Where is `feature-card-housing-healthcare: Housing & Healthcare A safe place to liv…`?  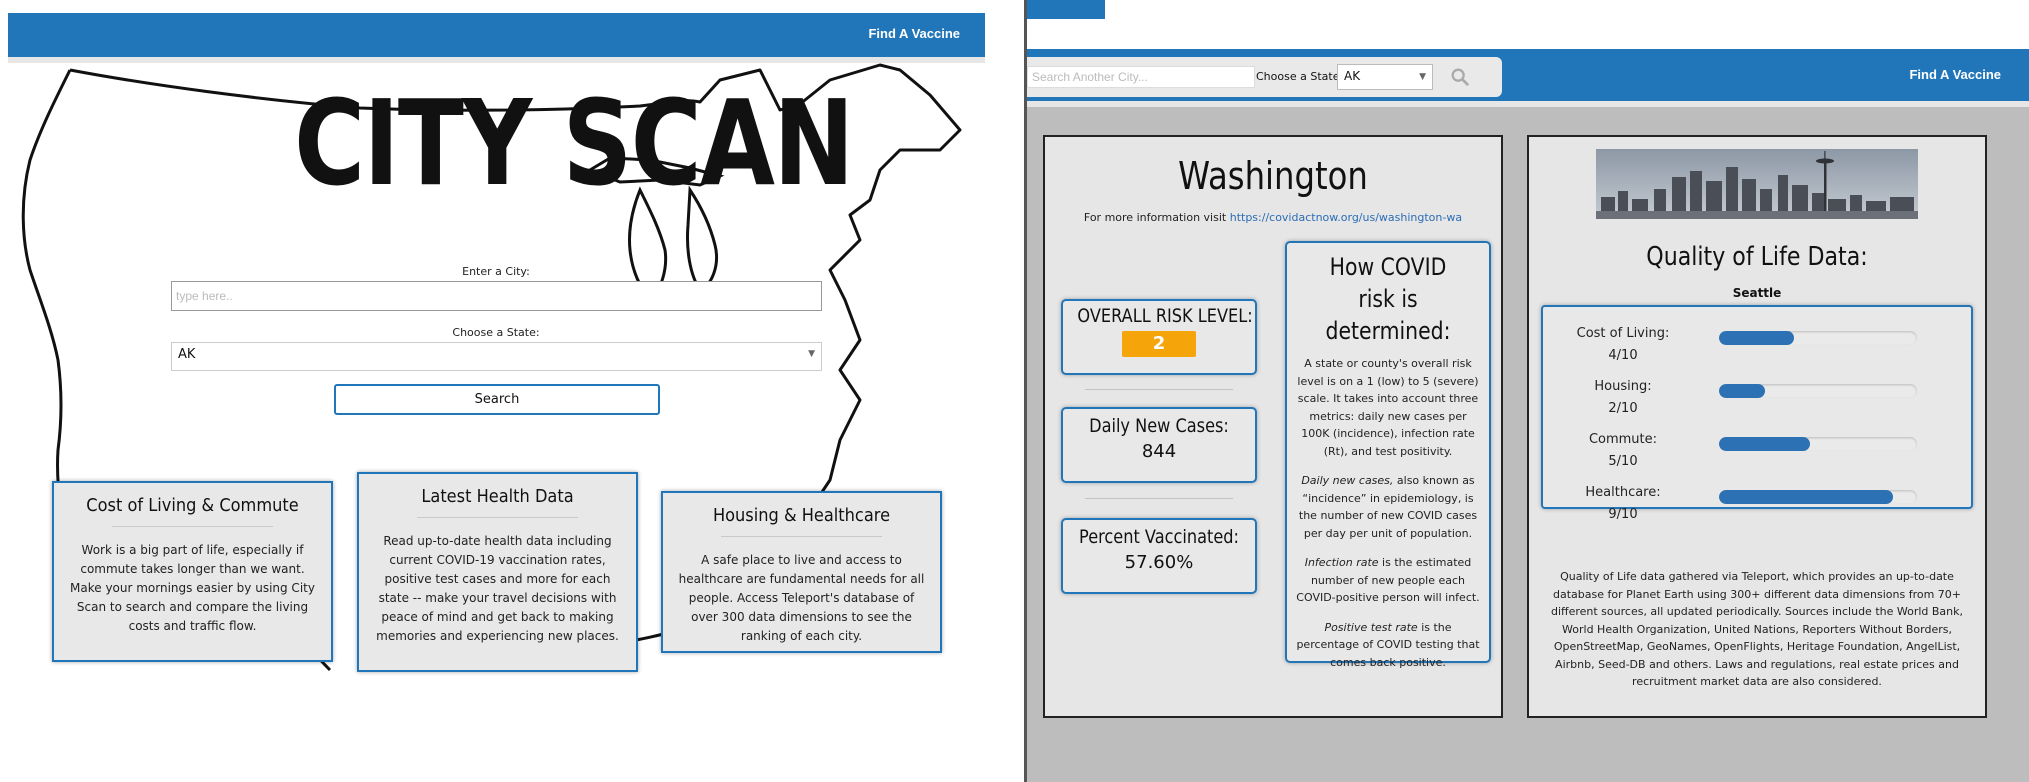
feature-card-housing-healthcare: Housing & Healthcare A safe place to liv… is located at coordinates (801, 572).